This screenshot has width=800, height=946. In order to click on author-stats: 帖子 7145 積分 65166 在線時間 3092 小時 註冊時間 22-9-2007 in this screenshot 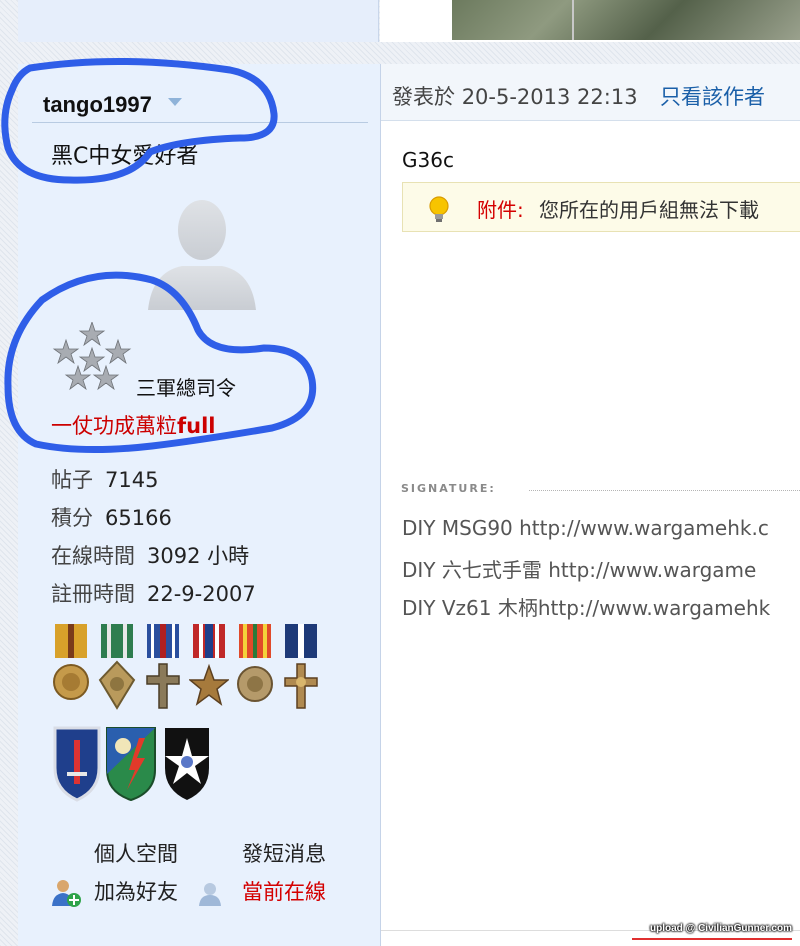, I will do `click(153, 540)`.